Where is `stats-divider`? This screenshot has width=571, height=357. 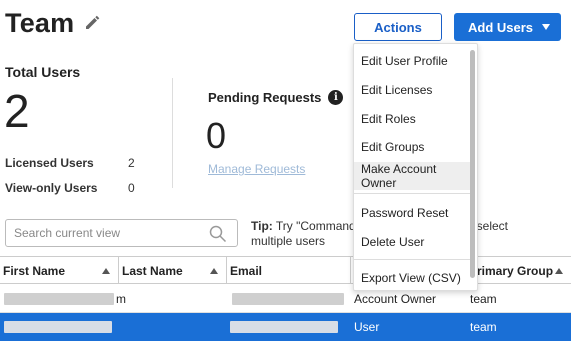
stats-divider is located at coordinates (172, 133).